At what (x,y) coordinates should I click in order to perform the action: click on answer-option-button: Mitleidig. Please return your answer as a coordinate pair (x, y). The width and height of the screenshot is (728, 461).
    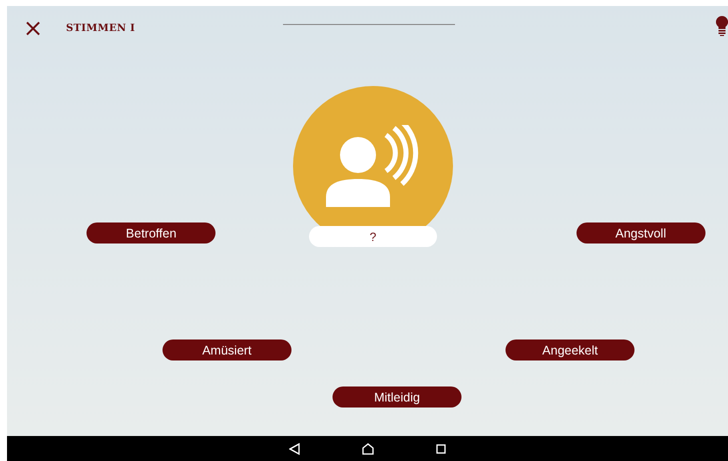
    Looking at the image, I should click on (397, 397).